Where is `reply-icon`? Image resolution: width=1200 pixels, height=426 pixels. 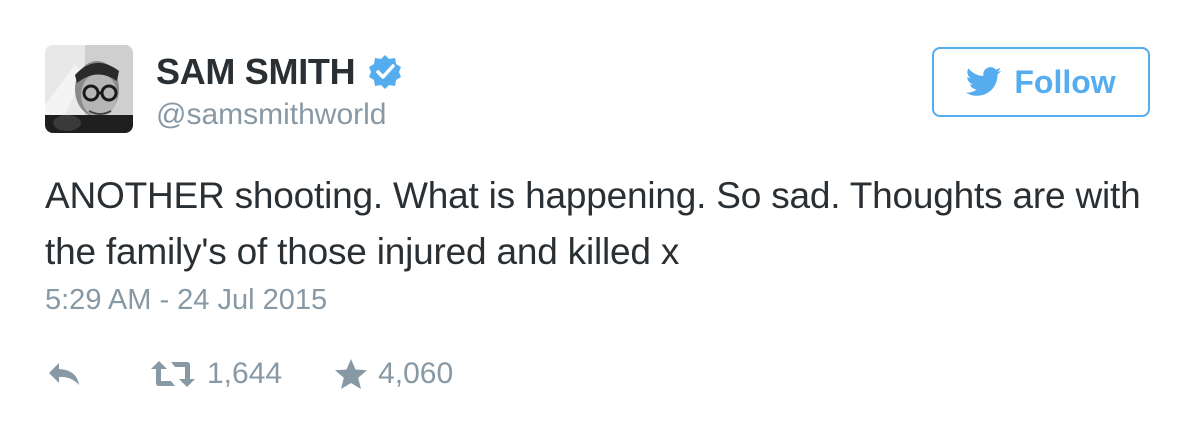 reply-icon is located at coordinates (64, 374).